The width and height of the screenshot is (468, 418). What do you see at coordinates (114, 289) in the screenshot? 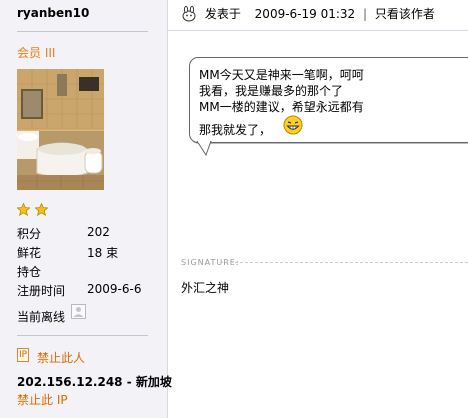
I see `stat-value-registered: 2009-6-6` at bounding box center [114, 289].